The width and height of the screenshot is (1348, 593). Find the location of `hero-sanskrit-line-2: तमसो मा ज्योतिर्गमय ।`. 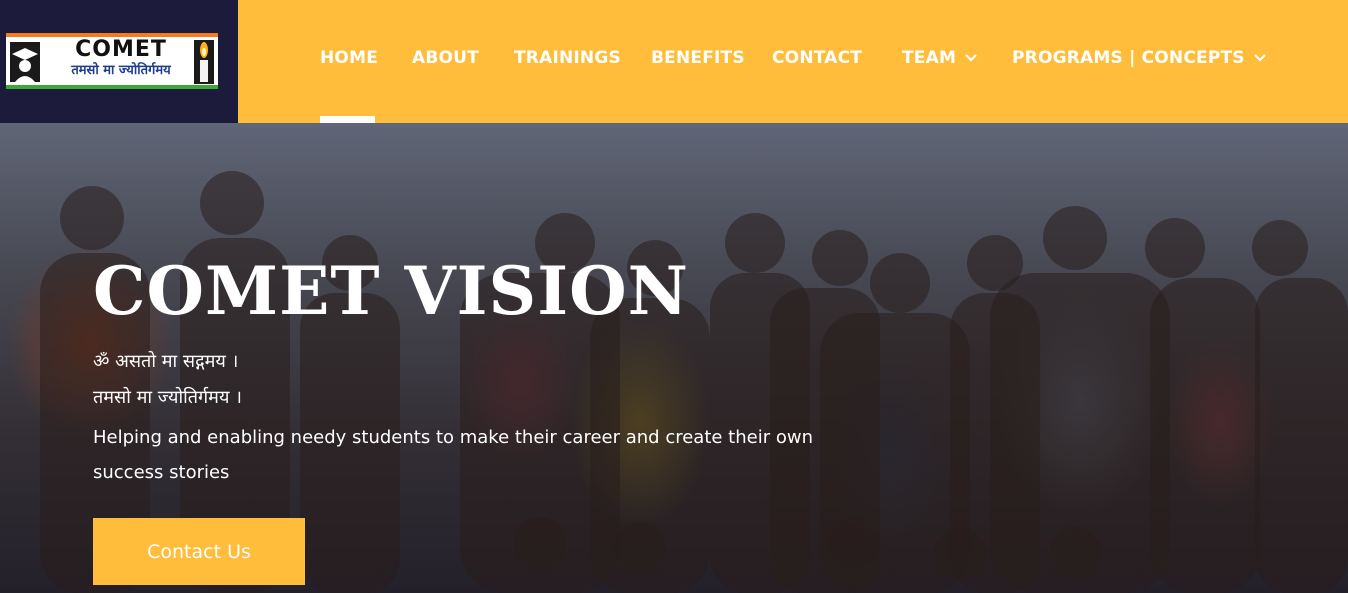

hero-sanskrit-line-2: तमसो मा ज्योतिर्गमय । is located at coordinates (167, 397).